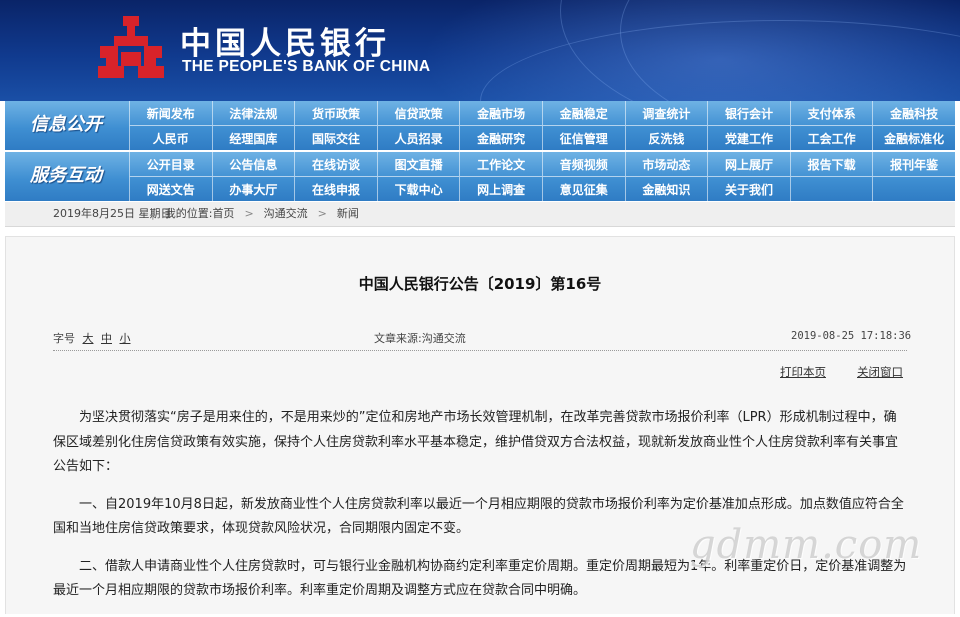 The height and width of the screenshot is (617, 960). I want to click on font-size-control: 字号 大 中 小, so click(92, 338).